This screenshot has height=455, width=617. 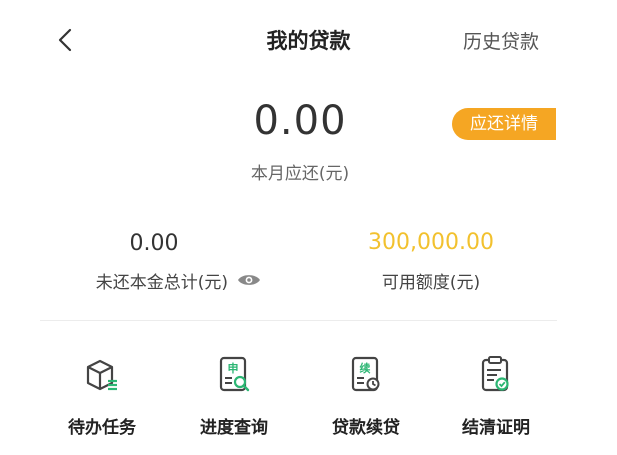 I want to click on action-settlement-certificate: 结清证明, so click(x=496, y=395).